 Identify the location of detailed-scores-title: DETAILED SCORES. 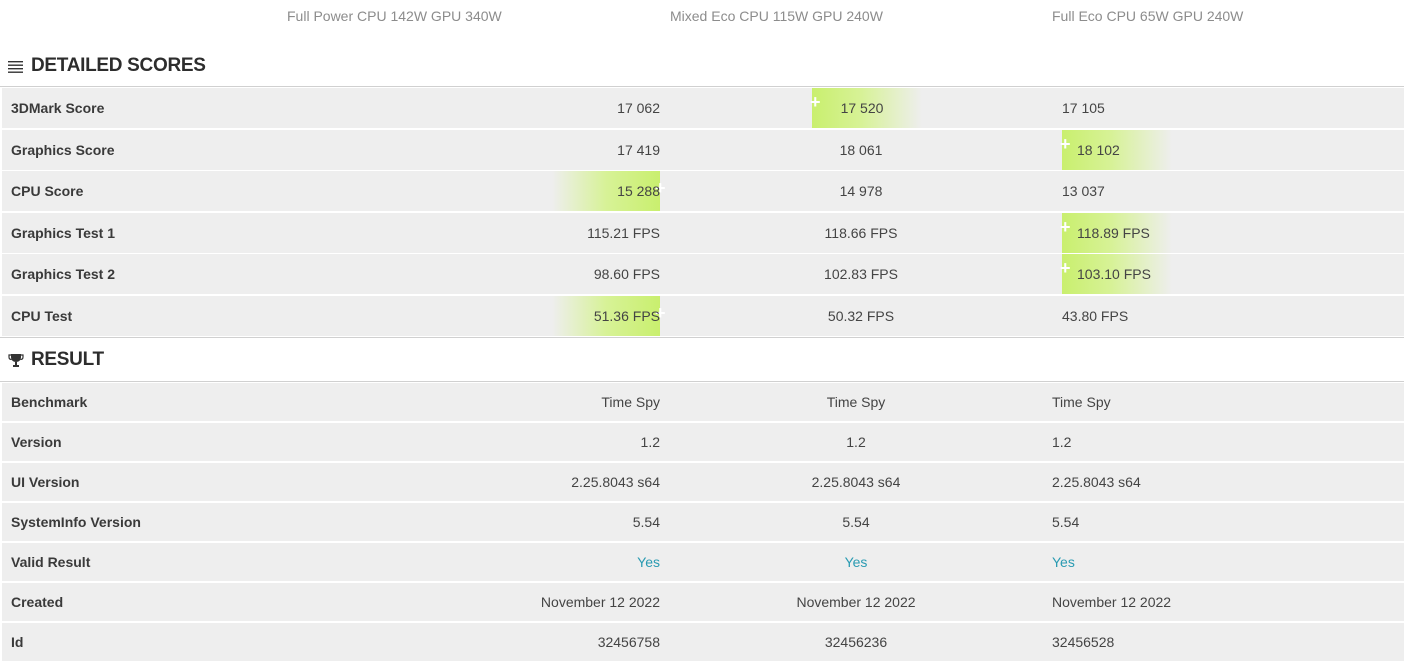
(118, 65).